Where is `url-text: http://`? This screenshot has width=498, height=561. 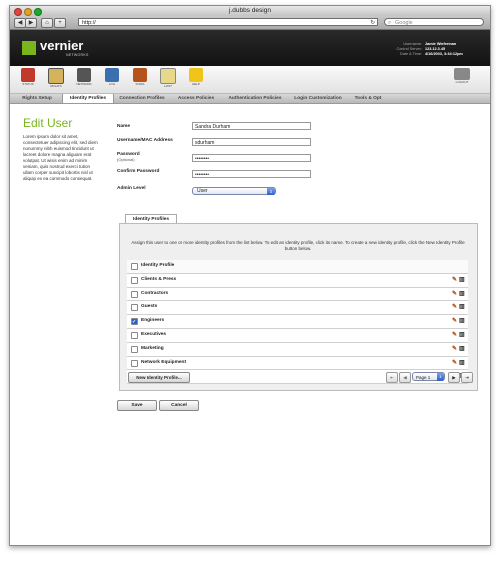 url-text: http:// is located at coordinates (89, 23).